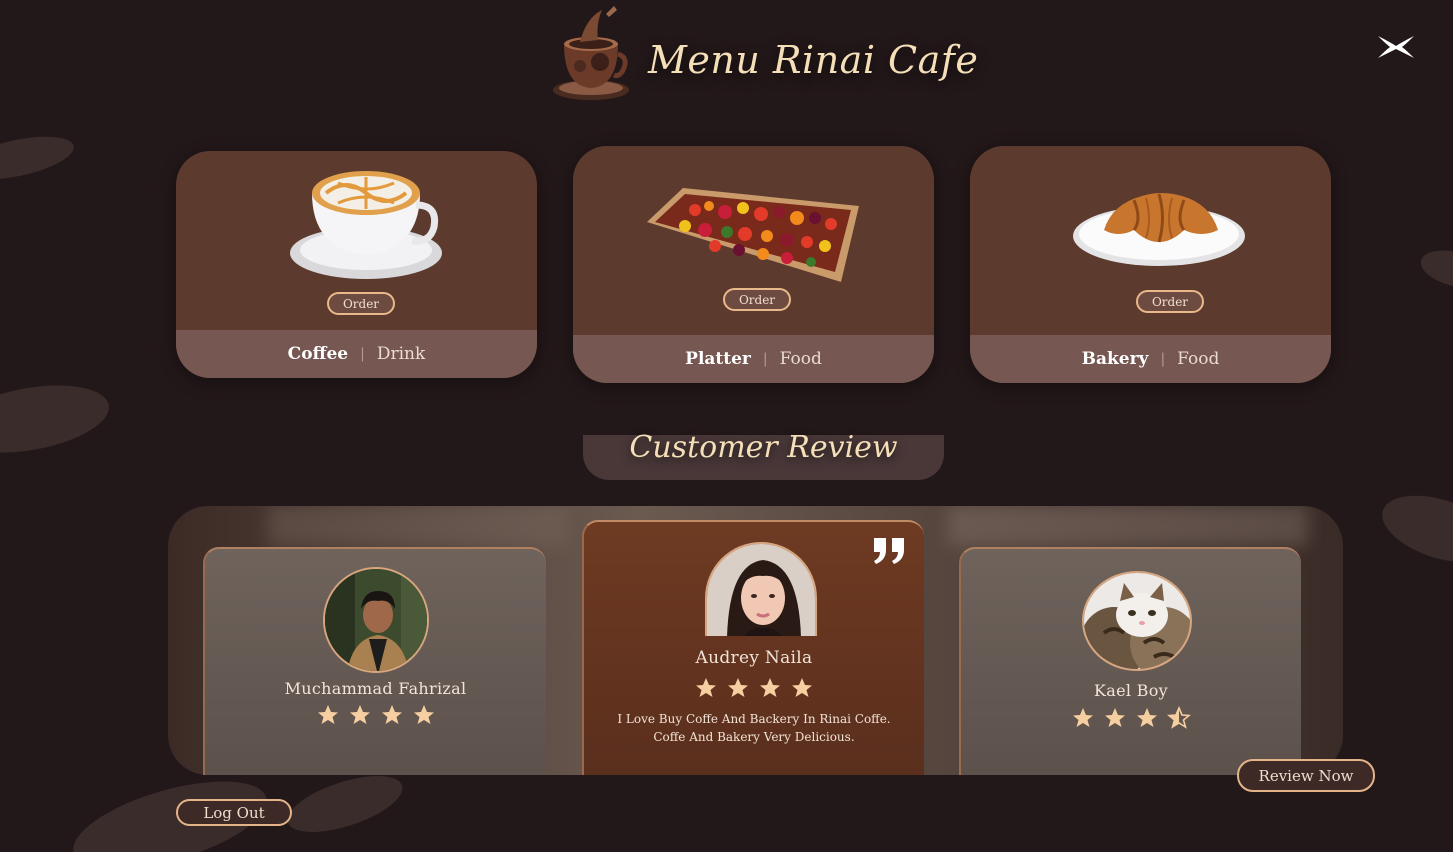 The height and width of the screenshot is (852, 1453). What do you see at coordinates (401, 354) in the screenshot?
I see `menu-item-category: Drink` at bounding box center [401, 354].